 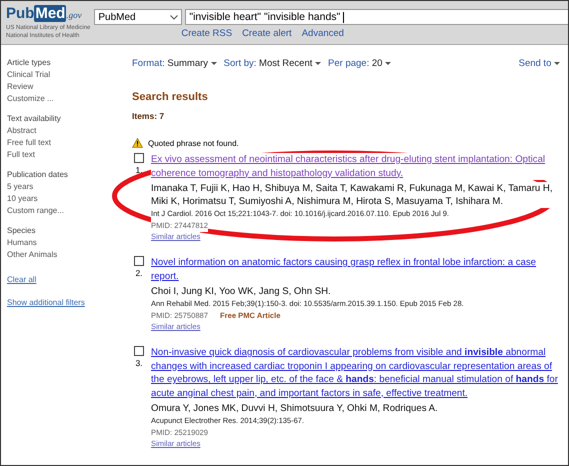 I want to click on filter-item: Free full text, so click(x=67, y=143).